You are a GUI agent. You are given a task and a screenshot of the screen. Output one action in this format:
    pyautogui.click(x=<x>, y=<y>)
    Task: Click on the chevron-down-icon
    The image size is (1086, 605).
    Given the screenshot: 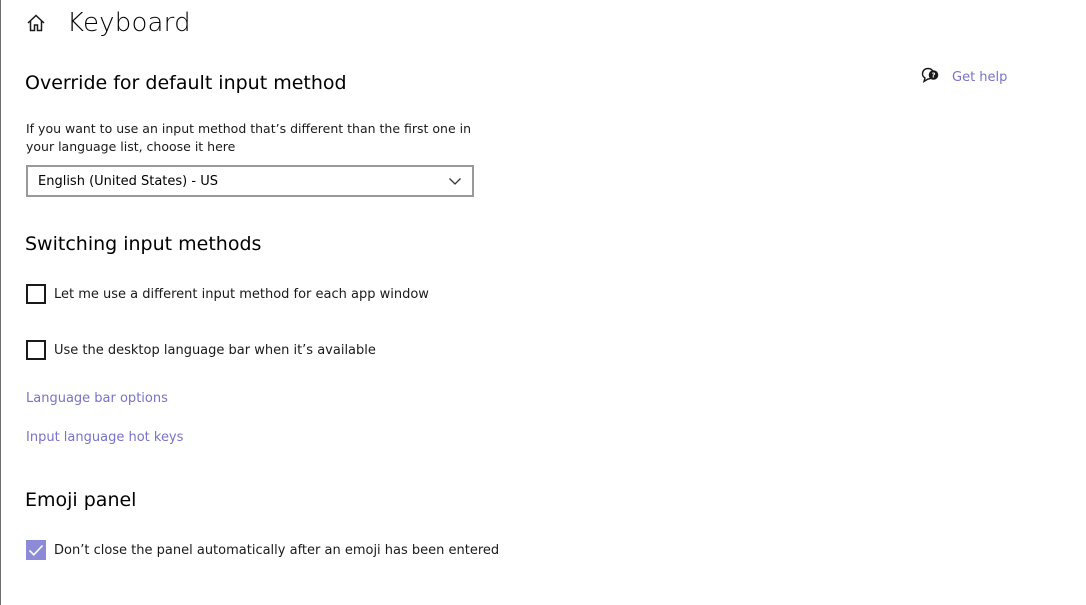 What is the action you would take?
    pyautogui.click(x=455, y=181)
    